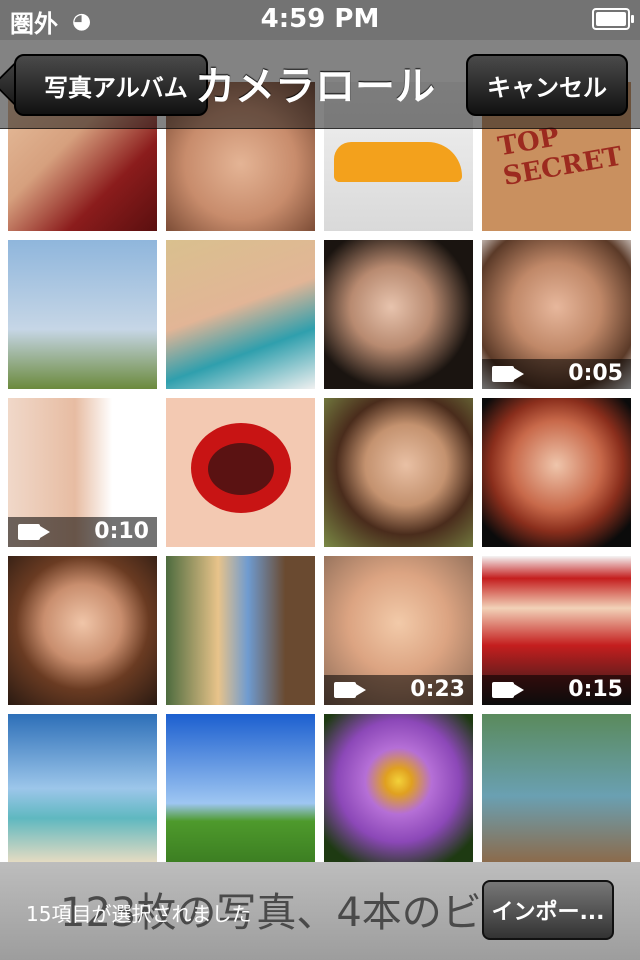  Describe the element at coordinates (595, 689) in the screenshot. I see `video-duration: 0:15` at that location.